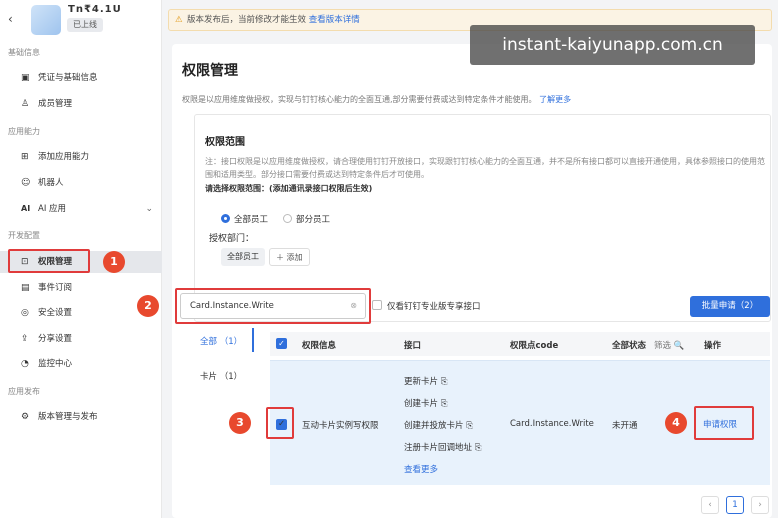 This screenshot has height=518, width=778. I want to click on pager-next-button: ›, so click(760, 505).